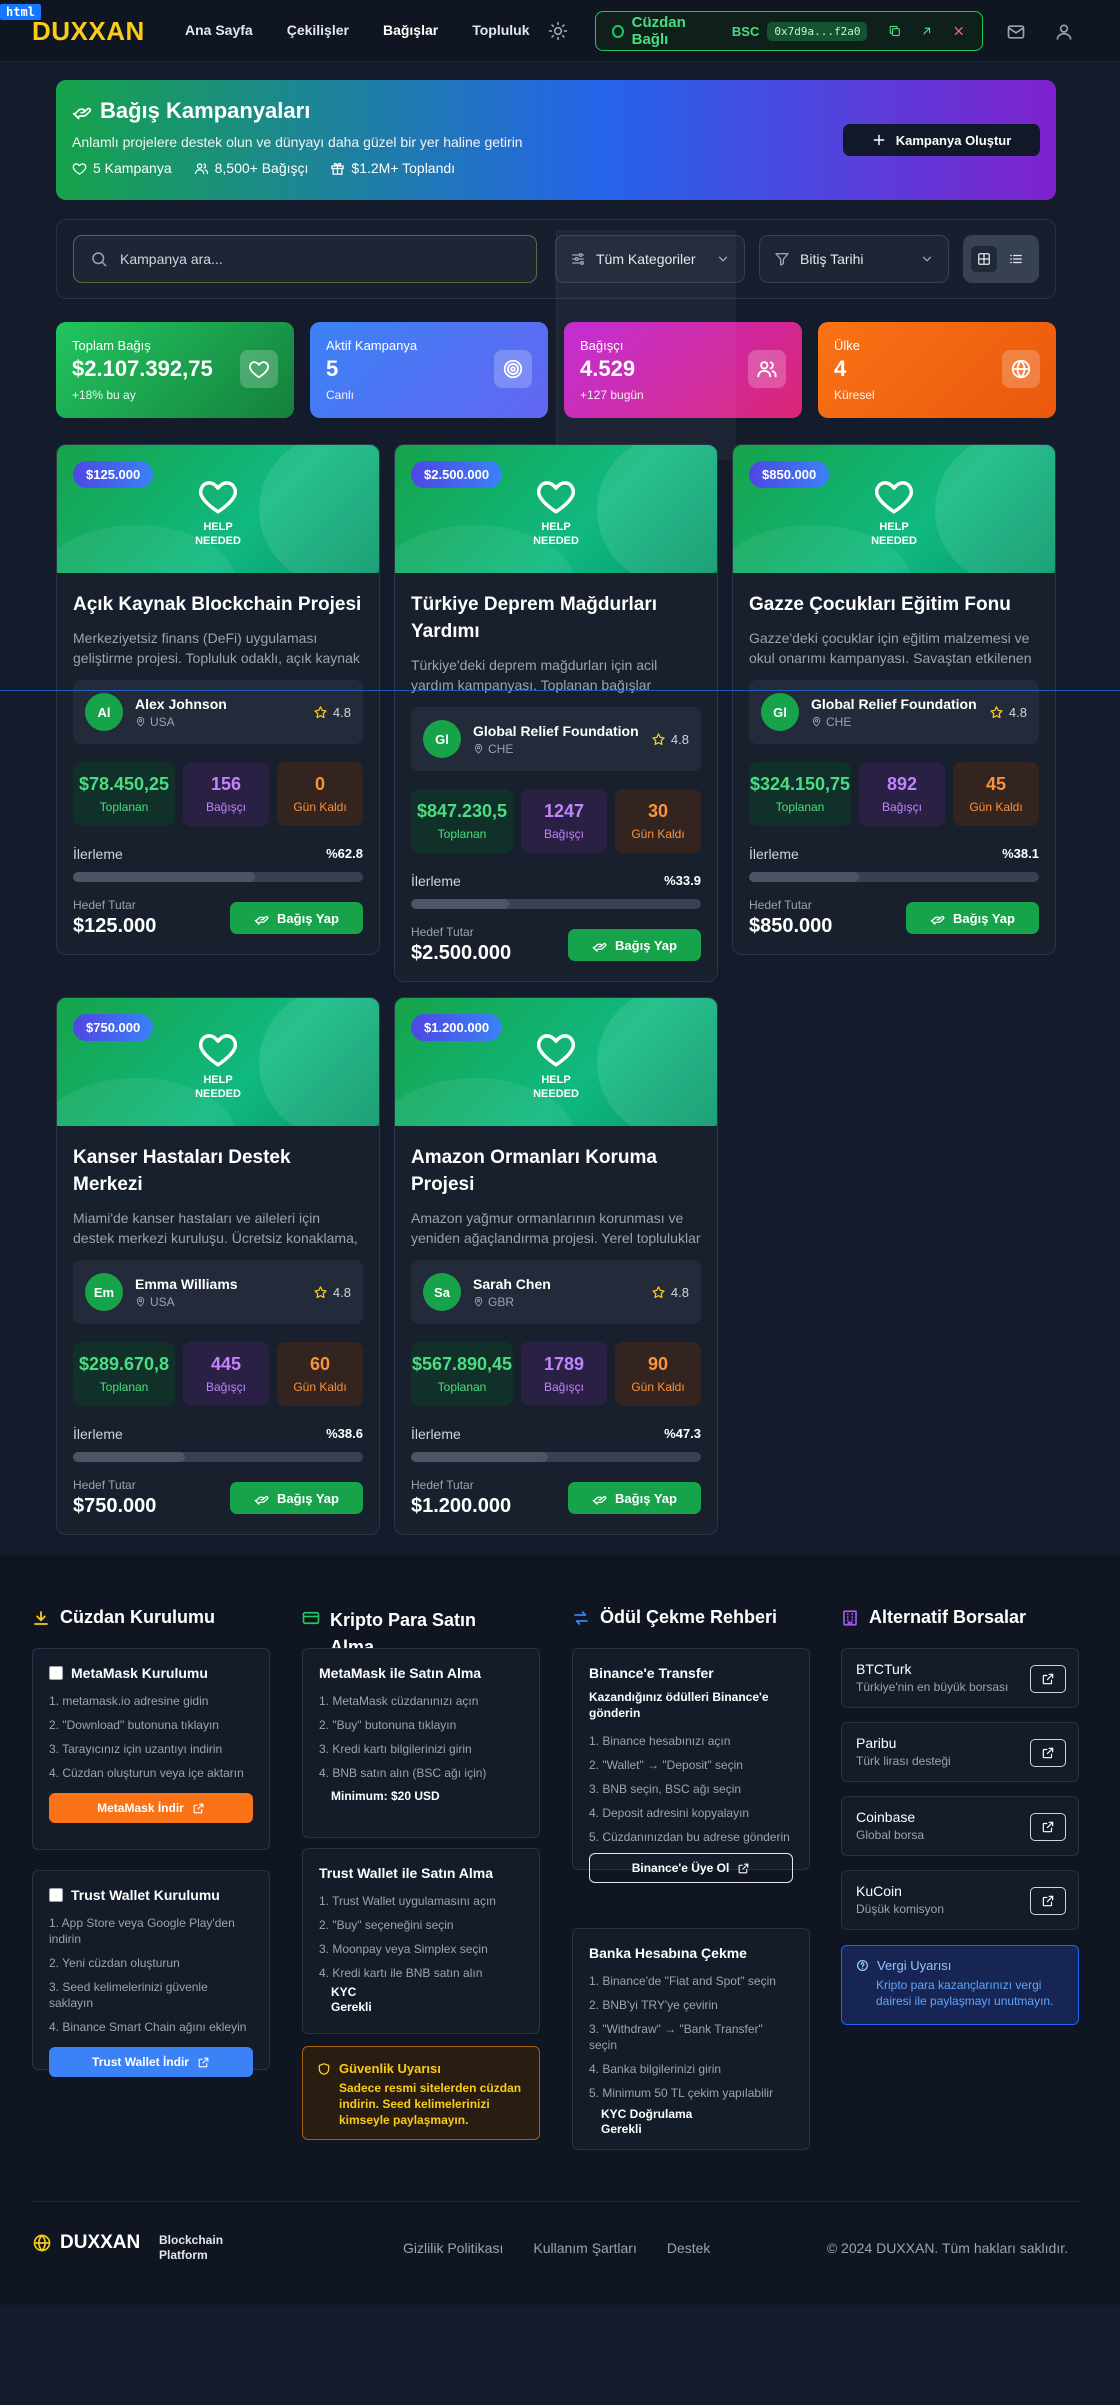 This screenshot has height=2405, width=1120. I want to click on exchange-kucoin: KuCoin Düşük komisyon, so click(960, 1900).